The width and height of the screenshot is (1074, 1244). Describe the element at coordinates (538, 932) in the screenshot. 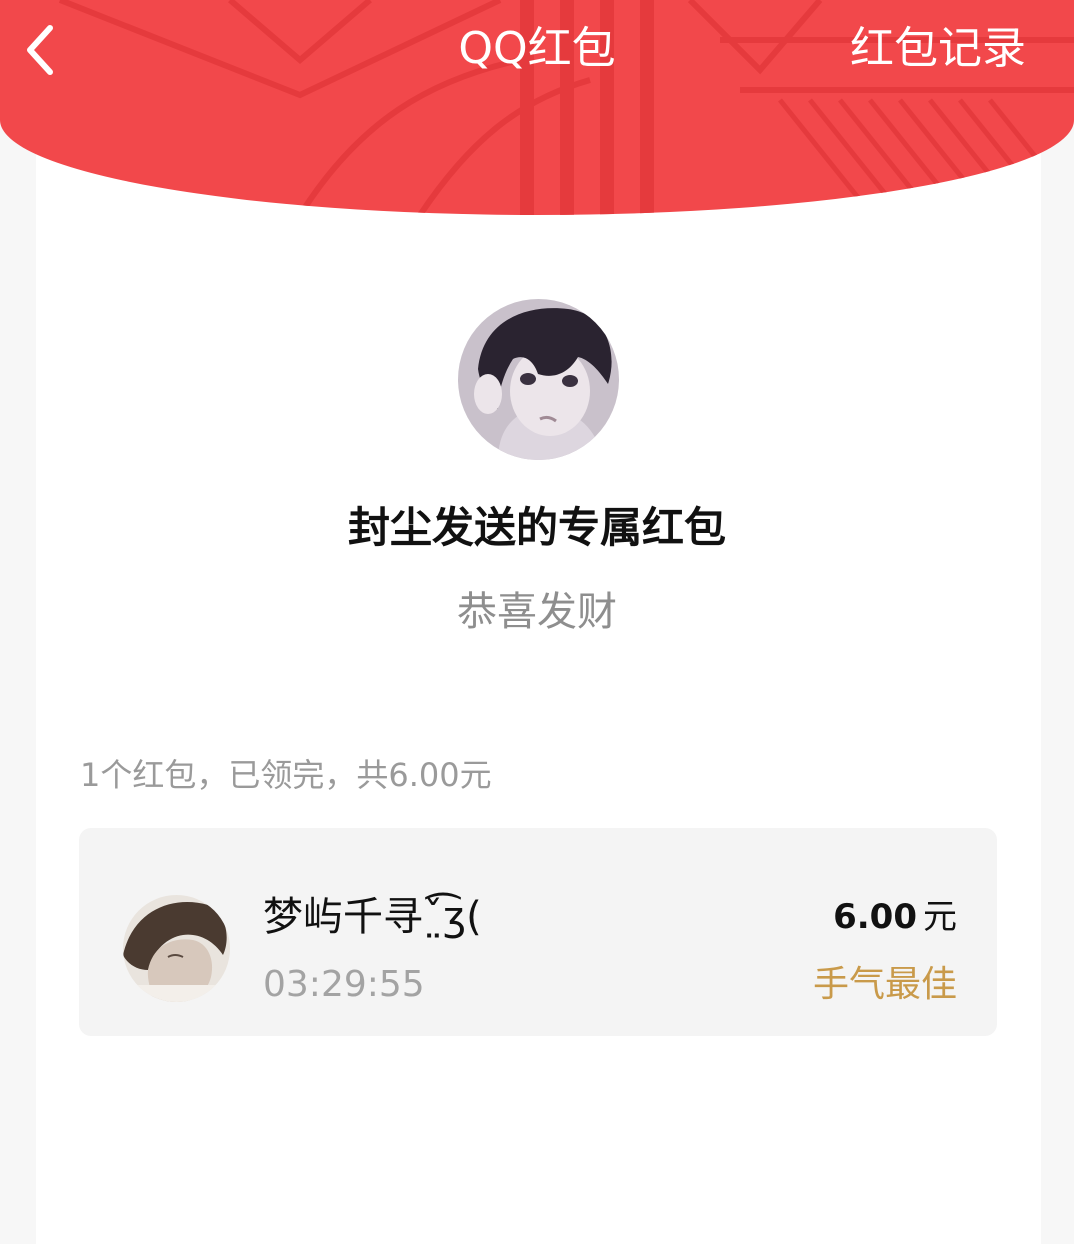

I see `receiver-record-row: 梦屿千寻ˇ̤͡ʒ( 03:29:55 6.00 元 手气最佳` at that location.